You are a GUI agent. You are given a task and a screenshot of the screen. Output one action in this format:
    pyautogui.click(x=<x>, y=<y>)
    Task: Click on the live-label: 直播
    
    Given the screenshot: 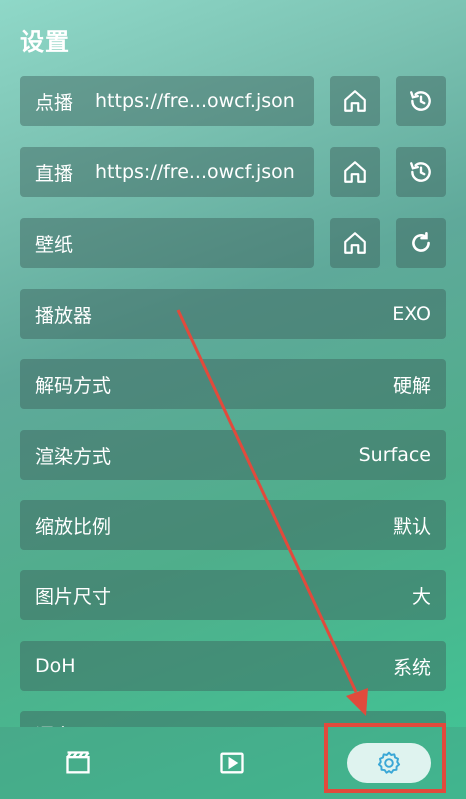 What is the action you would take?
    pyautogui.click(x=54, y=173)
    